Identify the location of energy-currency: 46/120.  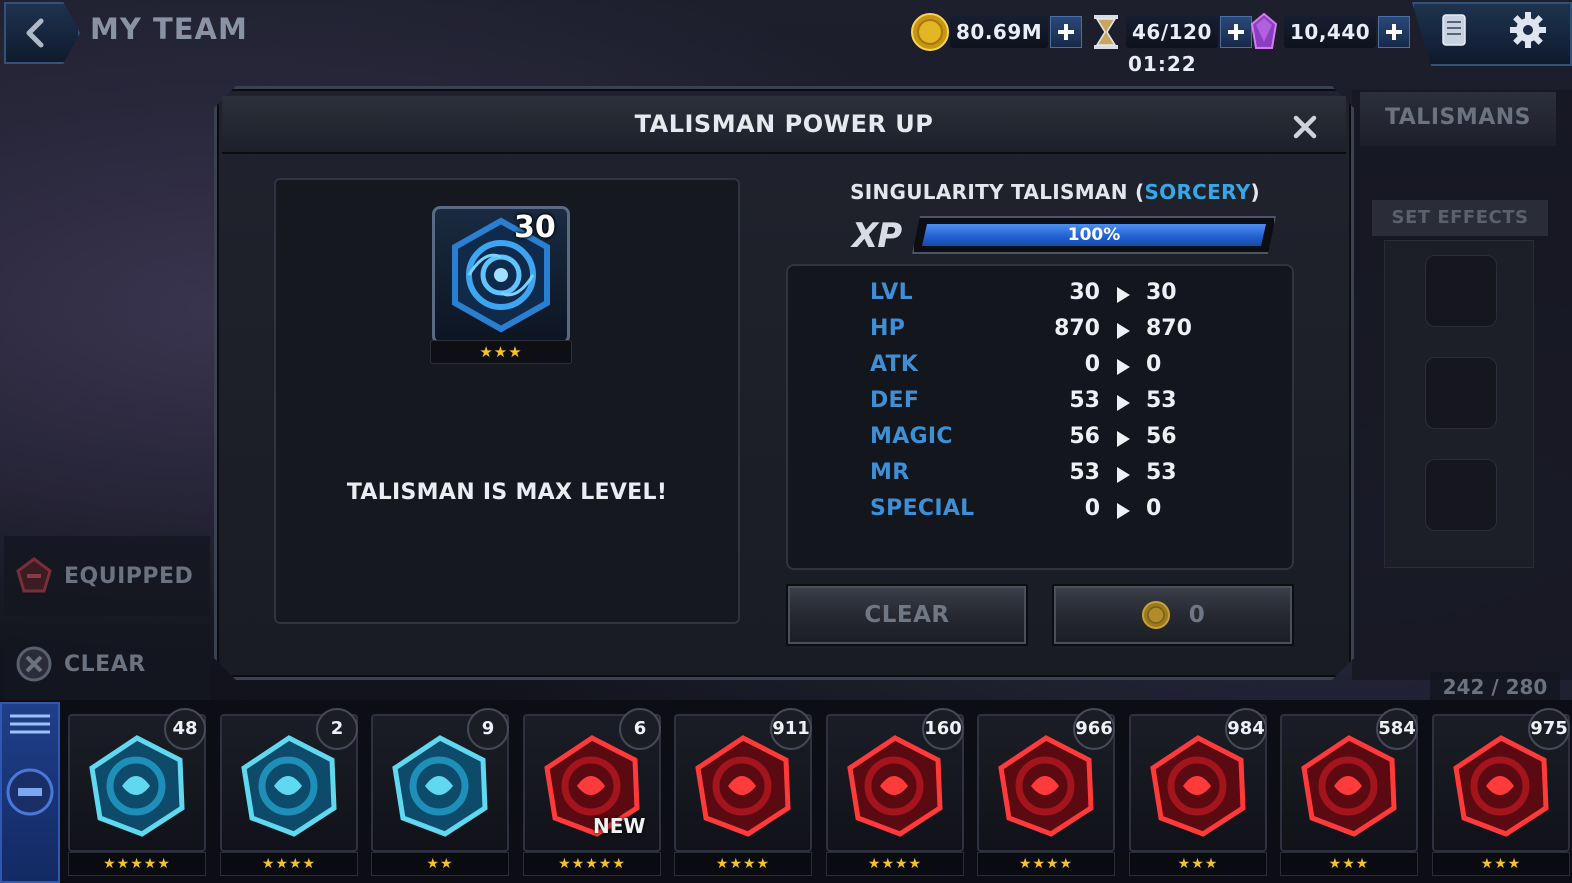
(1169, 32).